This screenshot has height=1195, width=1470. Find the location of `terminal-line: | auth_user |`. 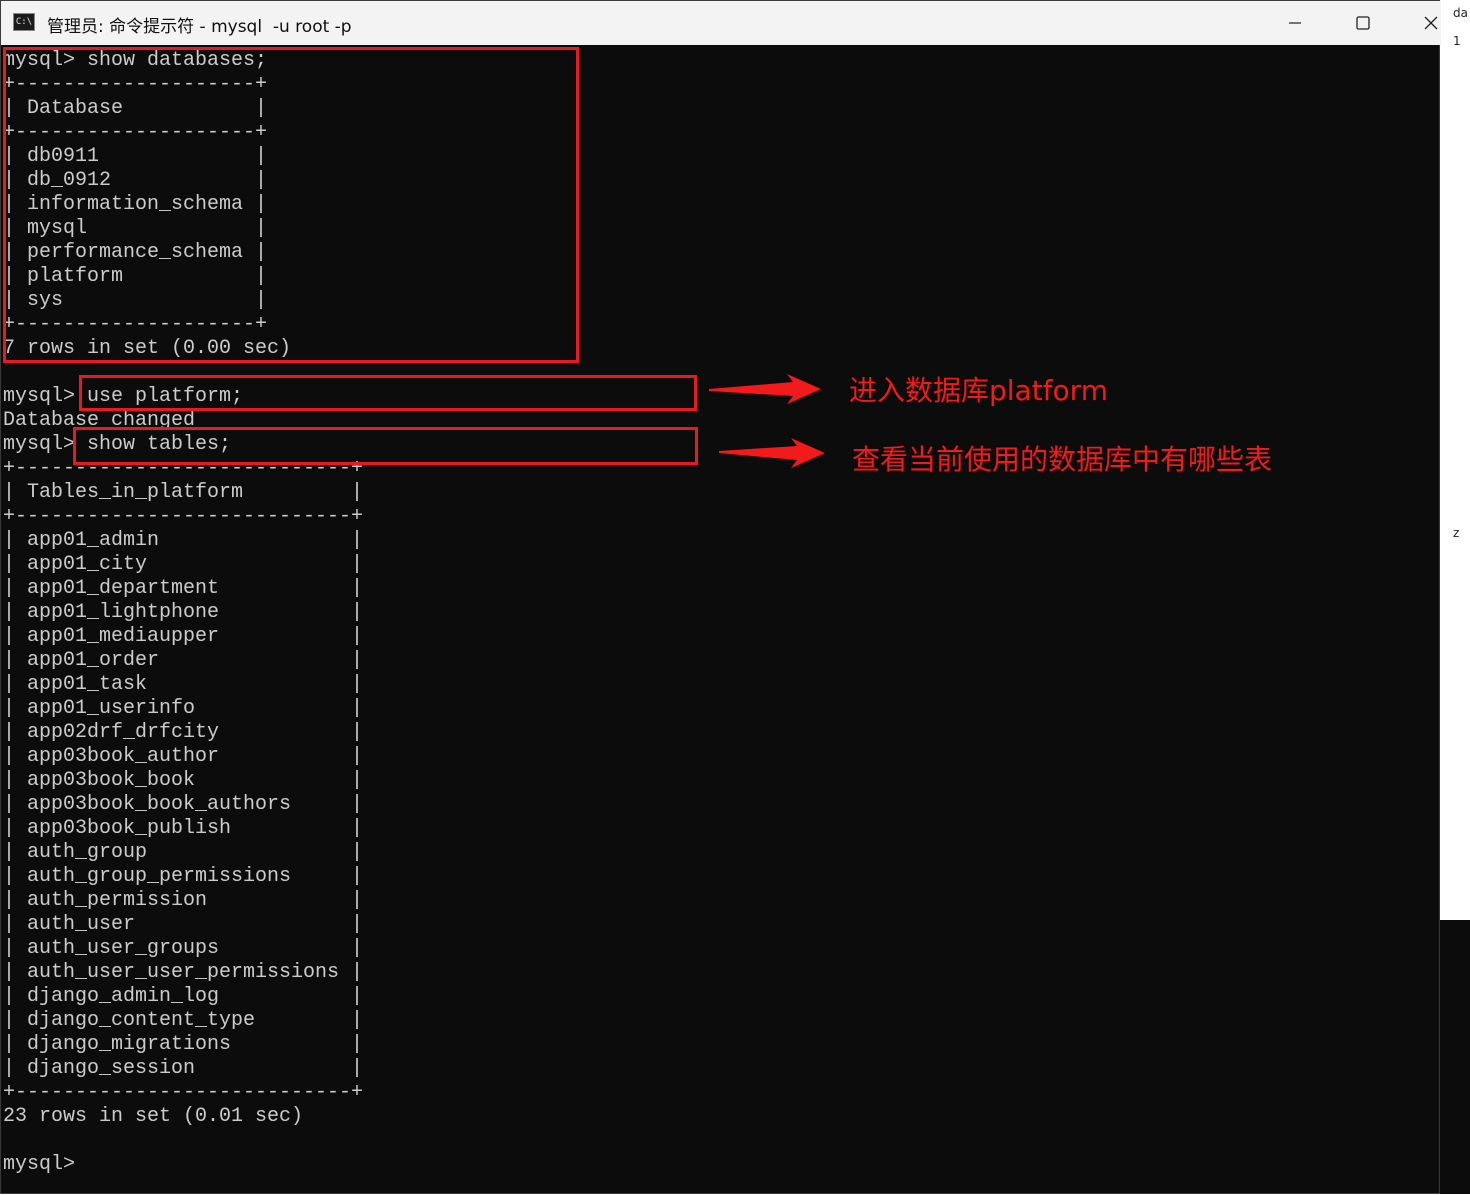

terminal-line: | auth_user | is located at coordinates (183, 924).